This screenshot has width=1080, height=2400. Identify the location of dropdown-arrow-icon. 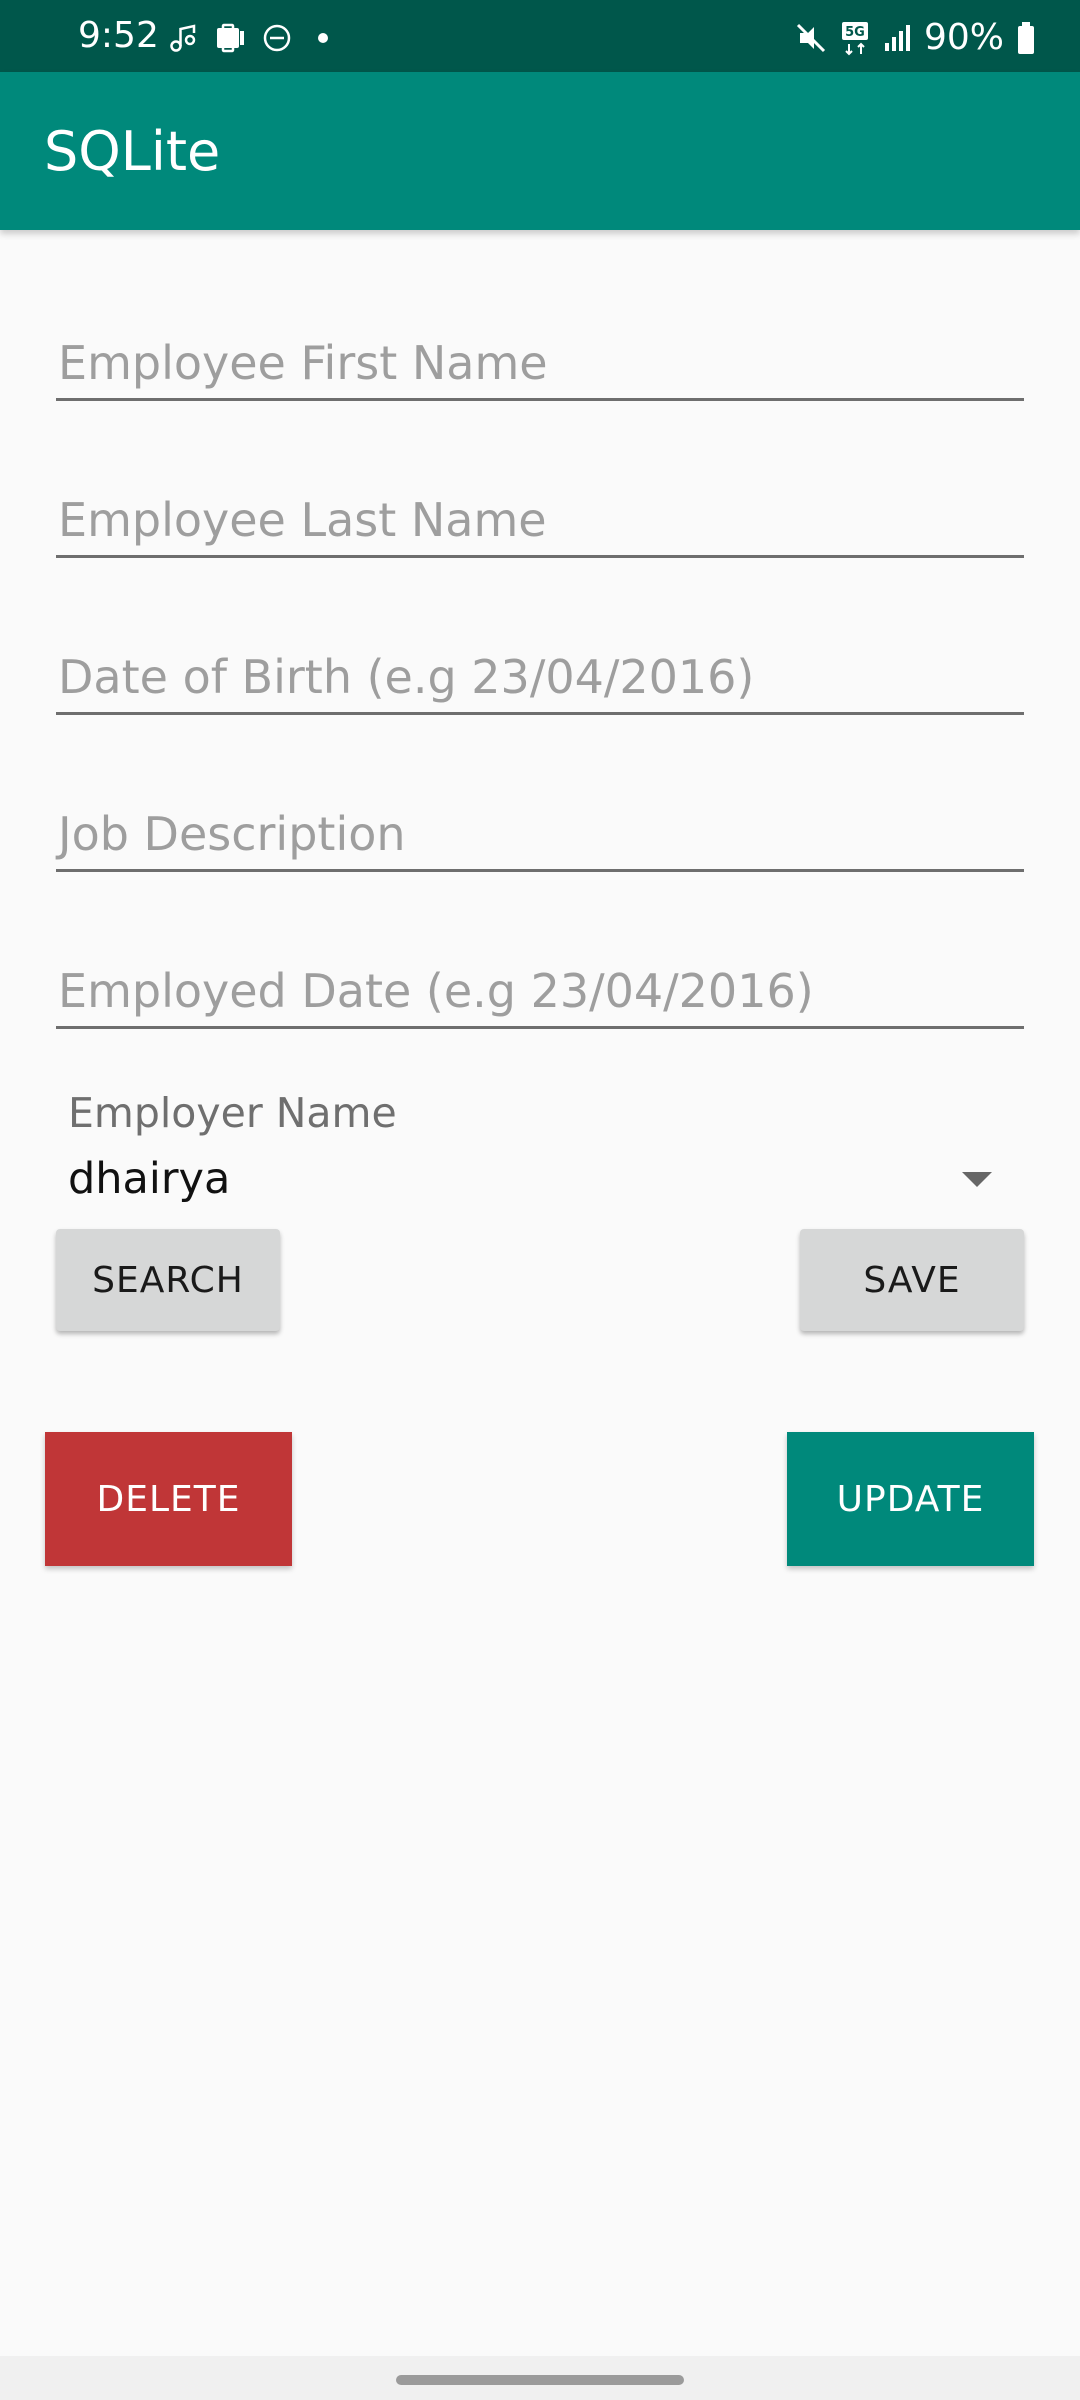
(977, 1179).